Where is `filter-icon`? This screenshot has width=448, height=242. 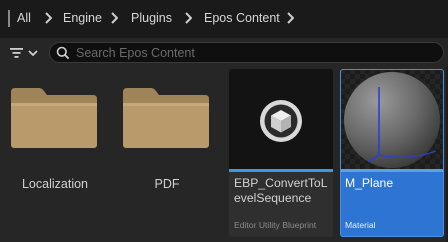
filter-icon is located at coordinates (16, 53).